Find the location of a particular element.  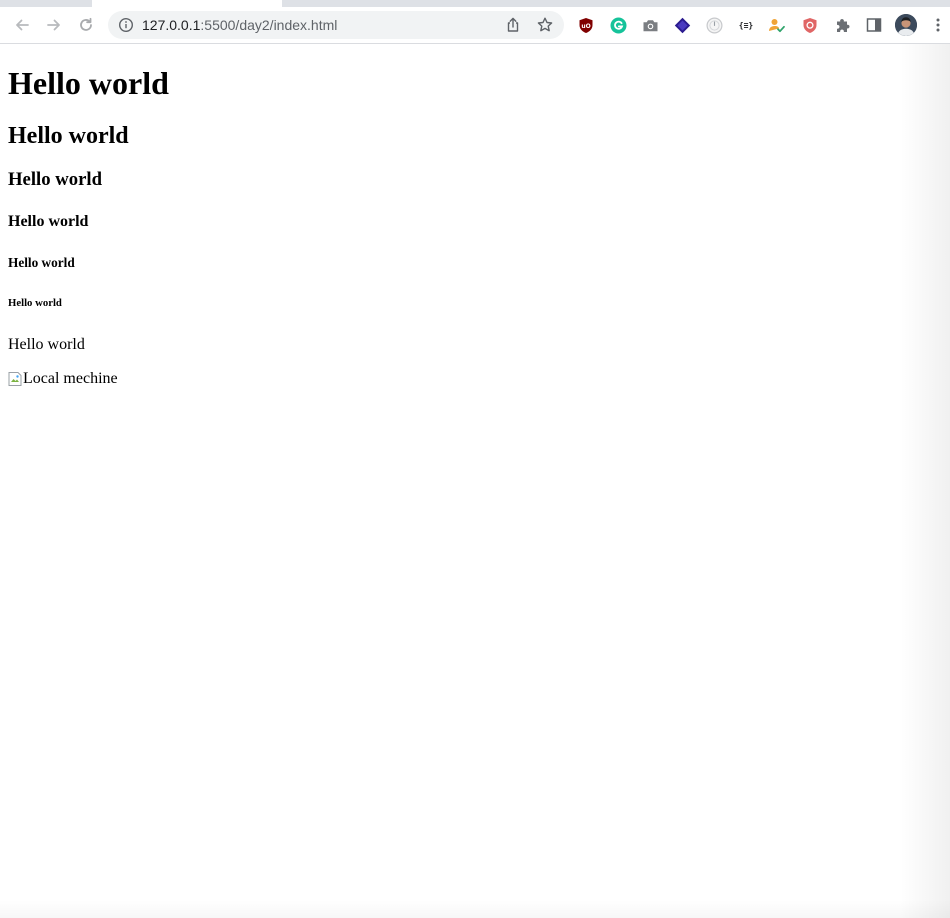

back-button is located at coordinates (22, 25).